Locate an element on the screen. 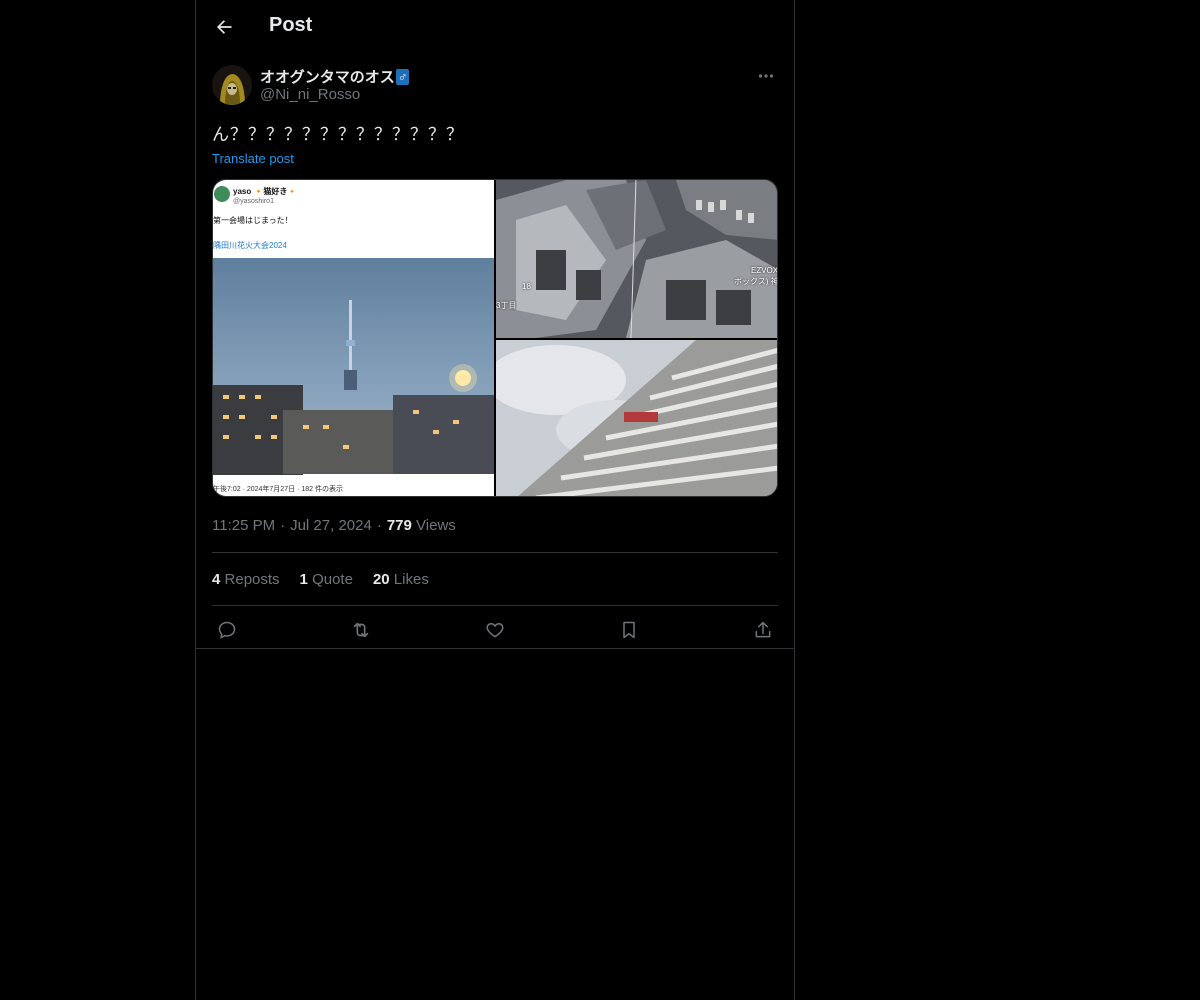 The height and width of the screenshot is (1000, 1200). media-building-photo is located at coordinates (636, 418).